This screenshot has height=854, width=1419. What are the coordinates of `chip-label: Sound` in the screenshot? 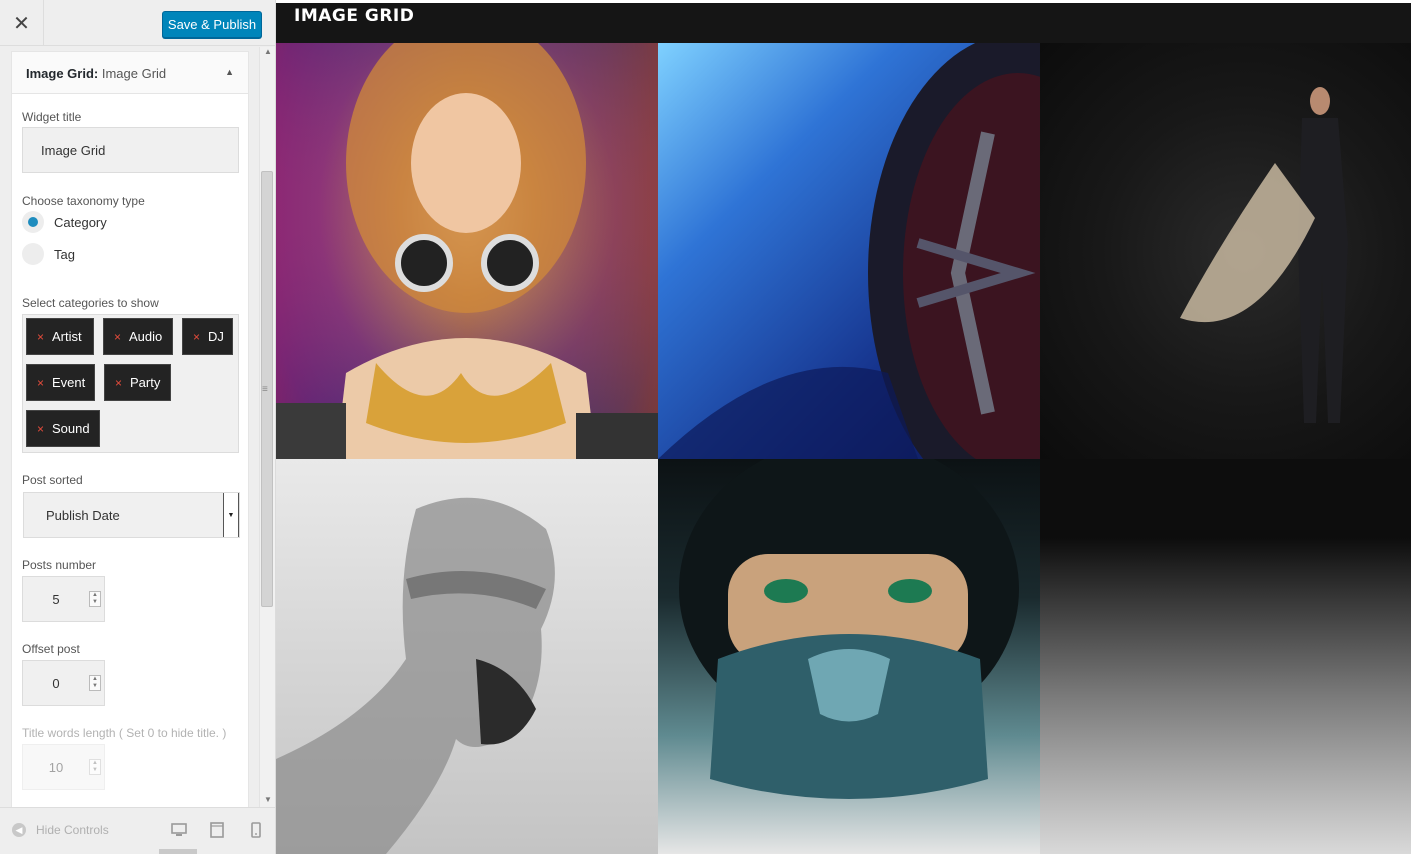 It's located at (71, 428).